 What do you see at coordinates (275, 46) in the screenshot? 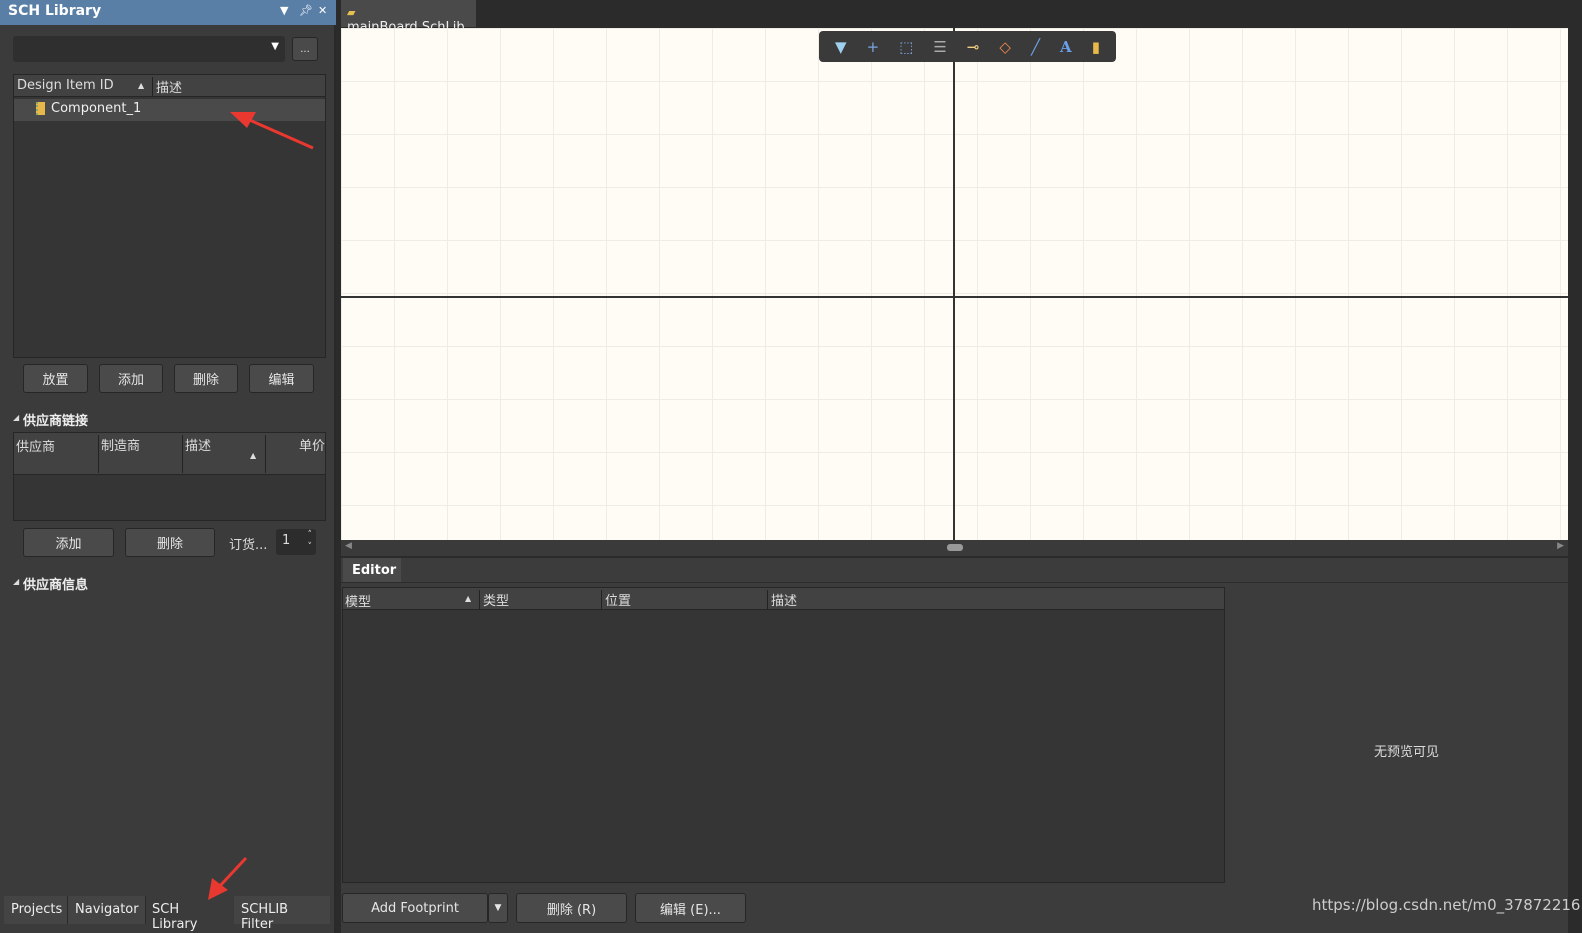
I see `chevron-down-icon: ▼` at bounding box center [275, 46].